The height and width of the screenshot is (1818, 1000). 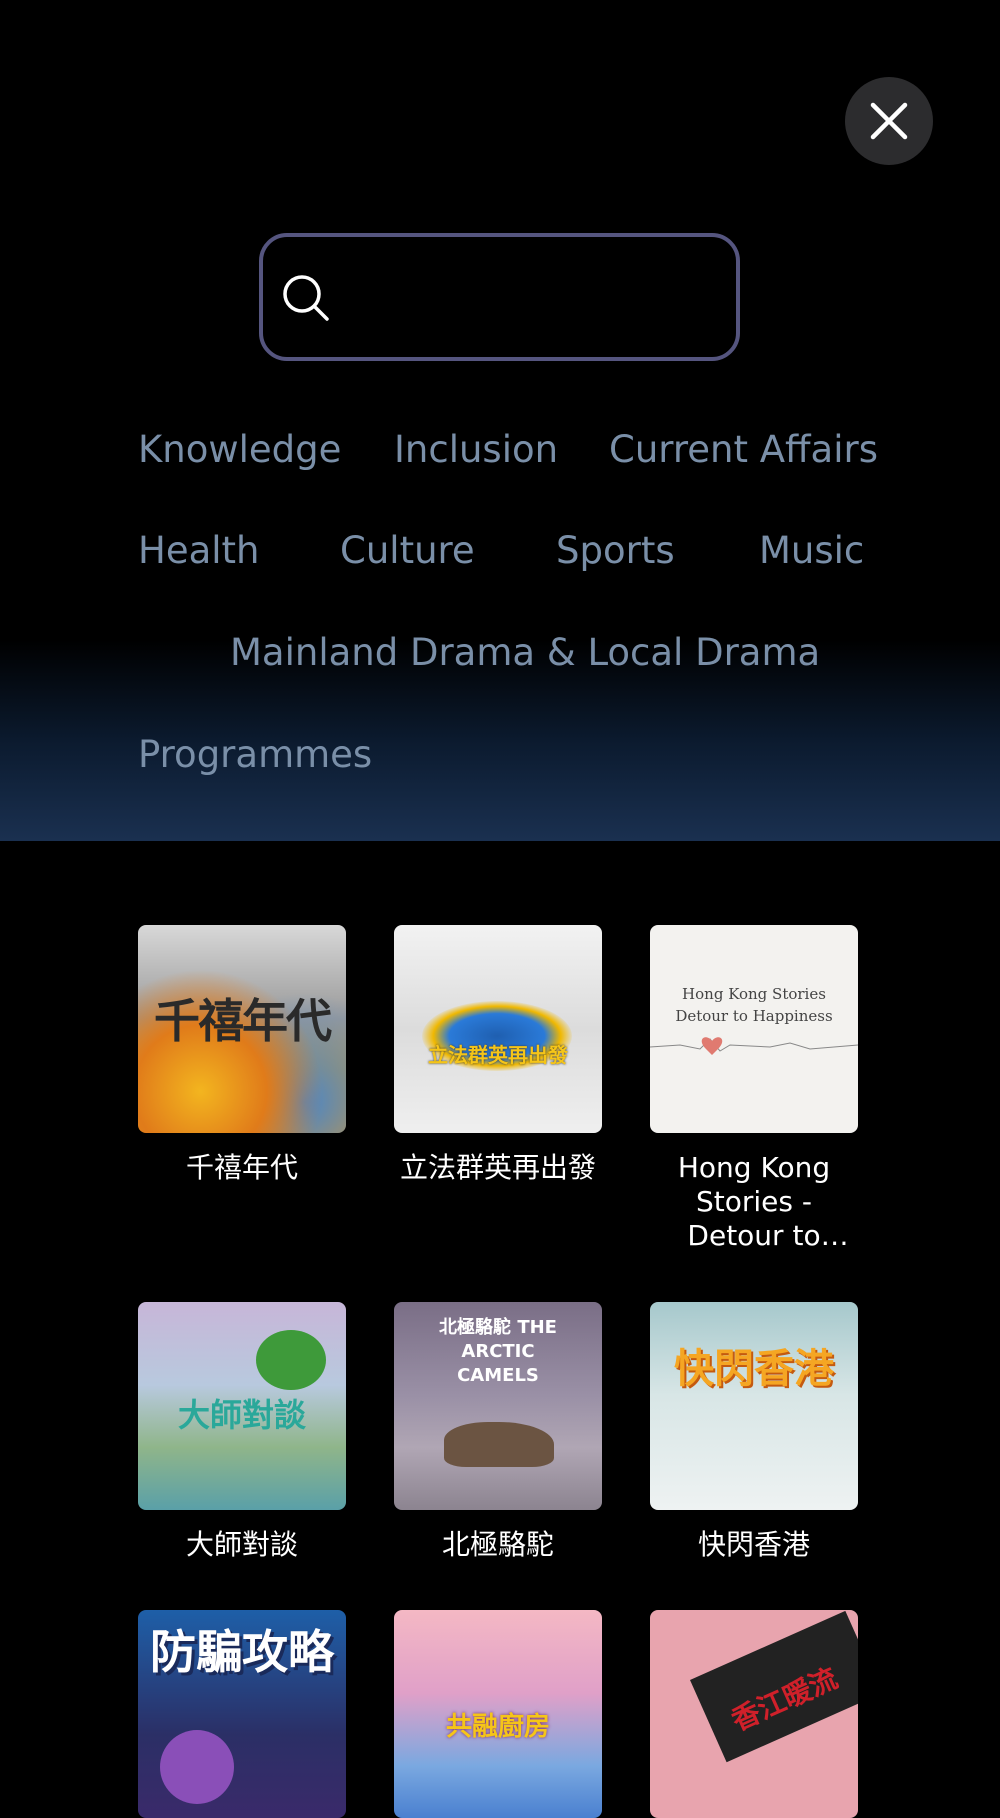 I want to click on close-button, so click(x=889, y=121).